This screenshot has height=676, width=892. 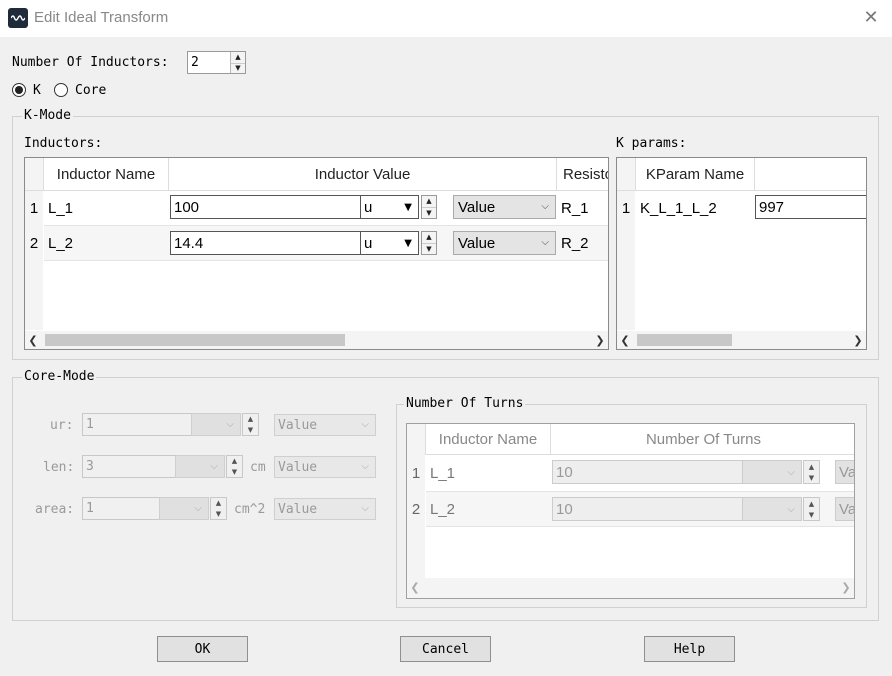 What do you see at coordinates (810, 207) in the screenshot?
I see `kparam-value-input: 997` at bounding box center [810, 207].